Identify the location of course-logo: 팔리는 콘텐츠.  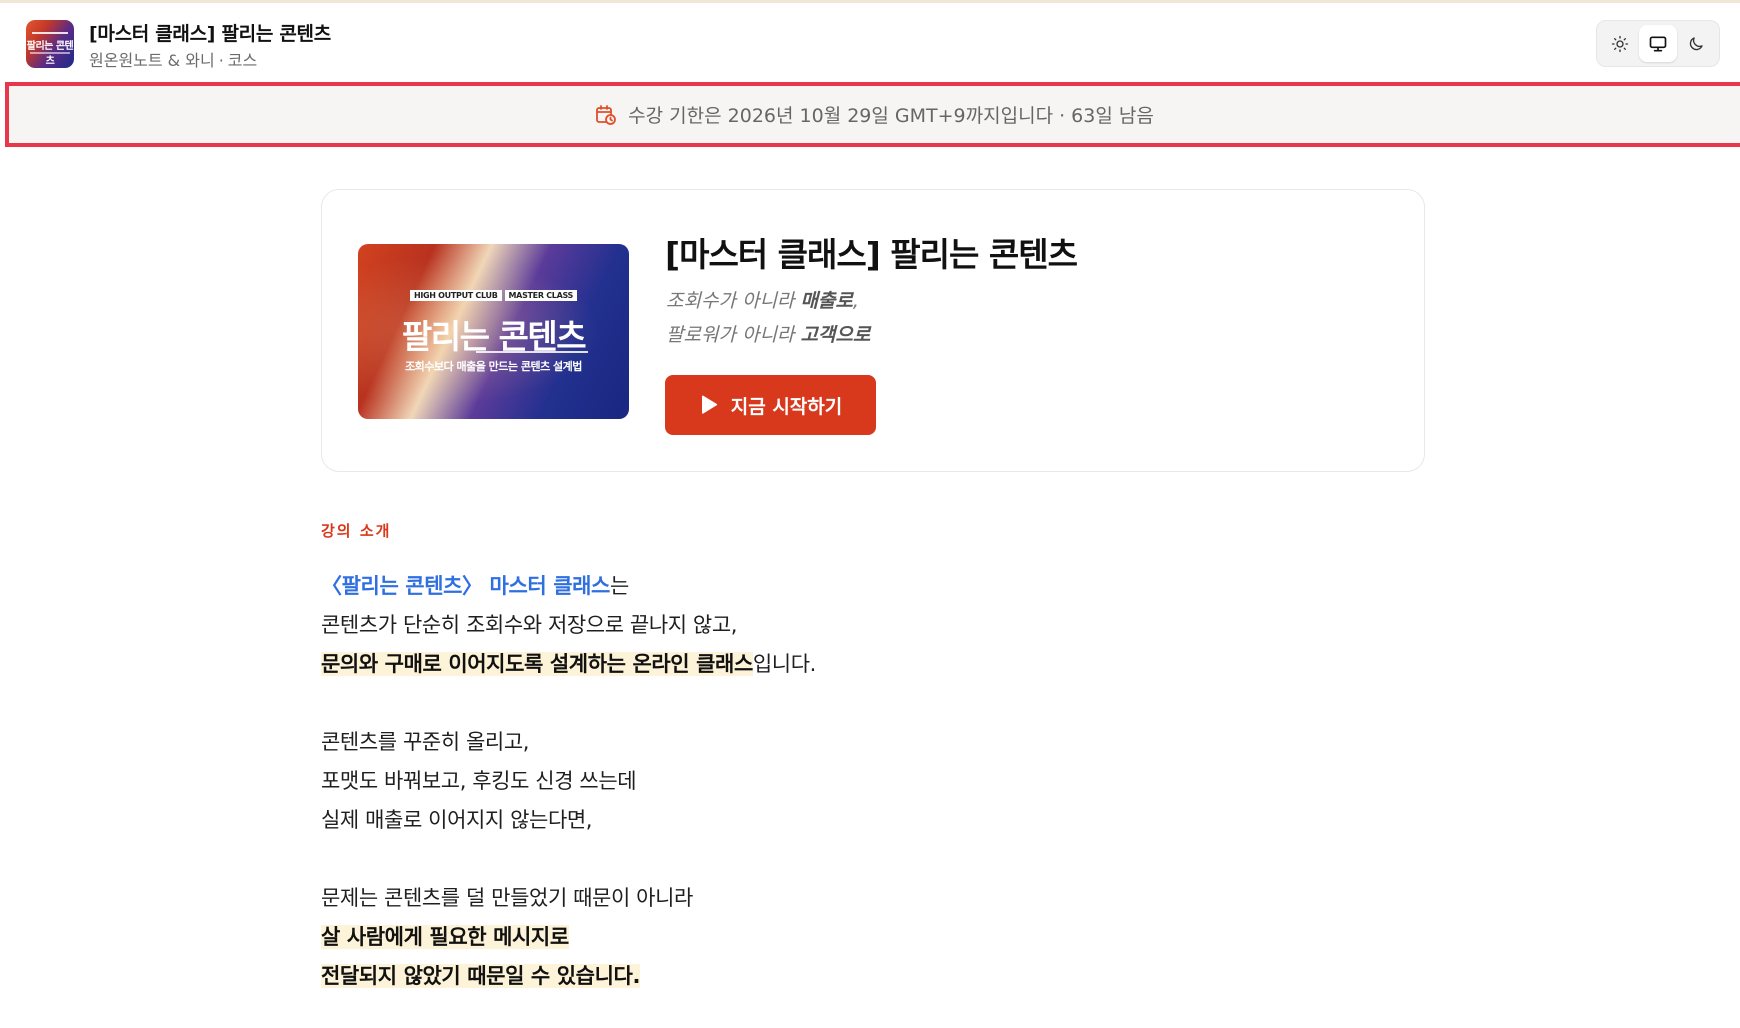
(50, 44).